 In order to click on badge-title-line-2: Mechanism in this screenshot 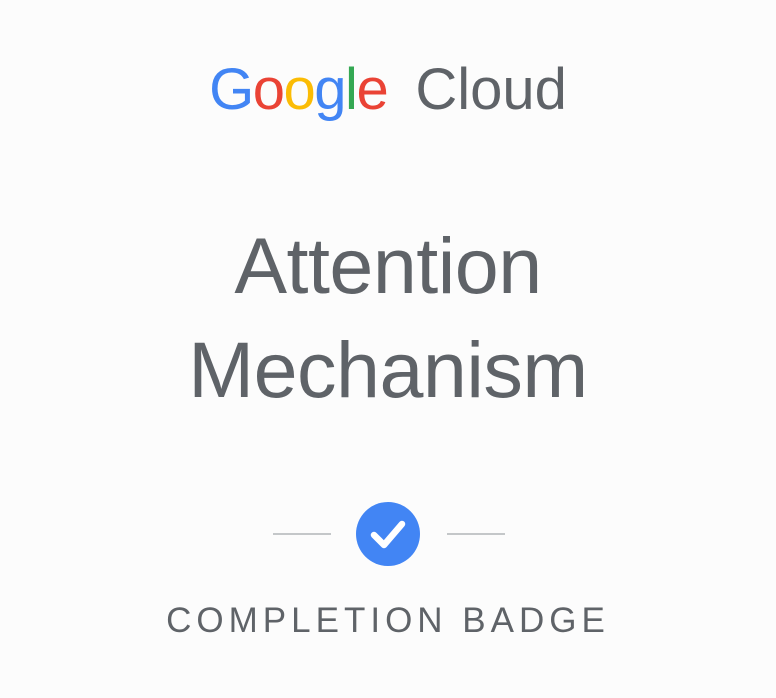, I will do `click(388, 369)`.